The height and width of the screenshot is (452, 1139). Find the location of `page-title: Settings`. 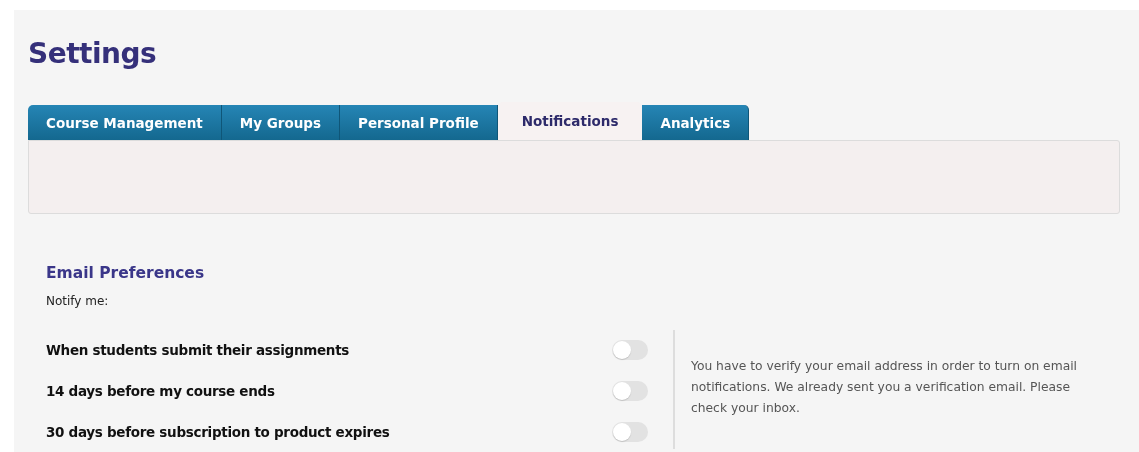

page-title: Settings is located at coordinates (93, 54).